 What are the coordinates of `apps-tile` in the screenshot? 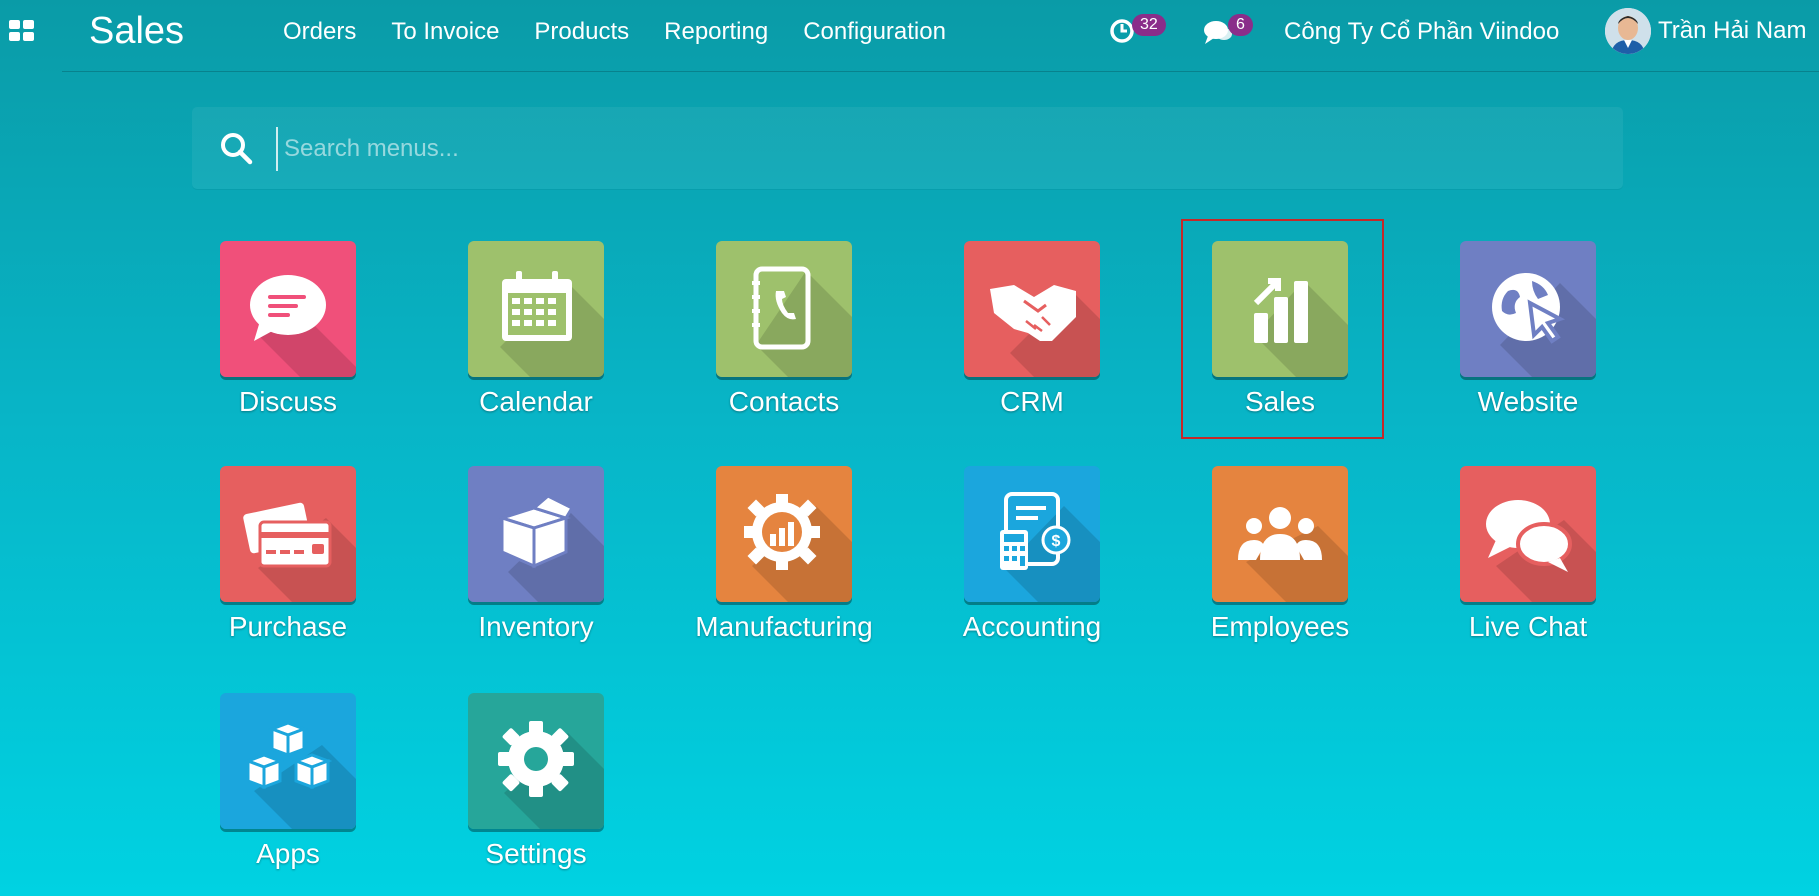 It's located at (288, 761).